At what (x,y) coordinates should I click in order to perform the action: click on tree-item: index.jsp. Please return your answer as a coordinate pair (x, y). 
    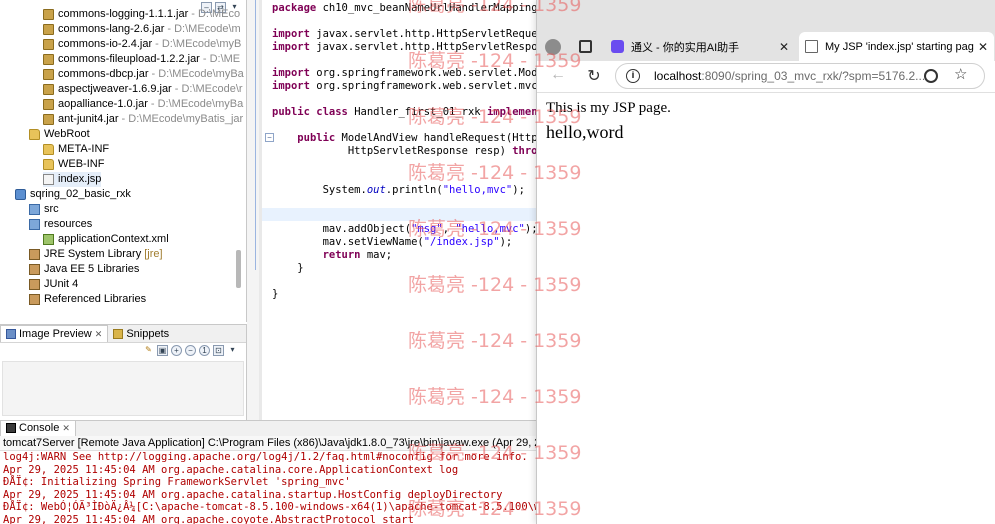
    Looking at the image, I should click on (72, 179).